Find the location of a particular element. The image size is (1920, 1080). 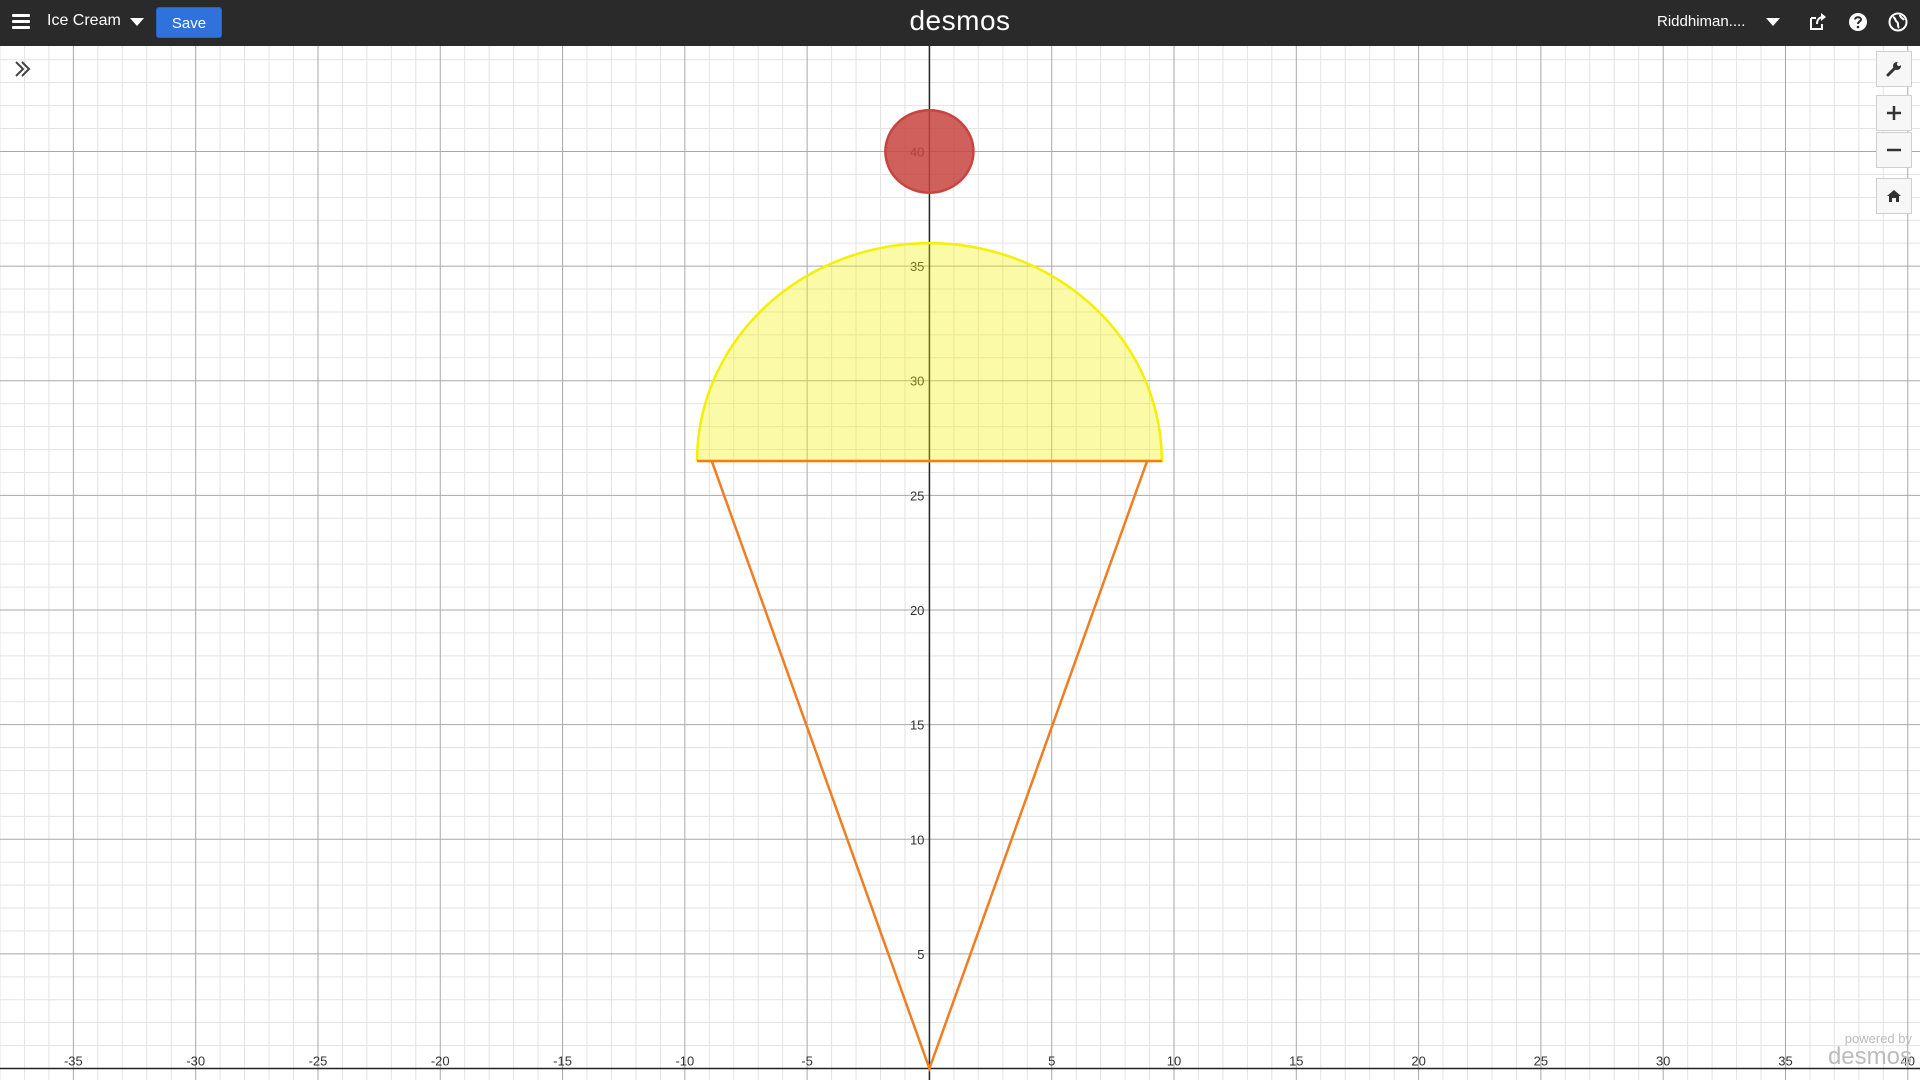

plus-icon is located at coordinates (1894, 113).